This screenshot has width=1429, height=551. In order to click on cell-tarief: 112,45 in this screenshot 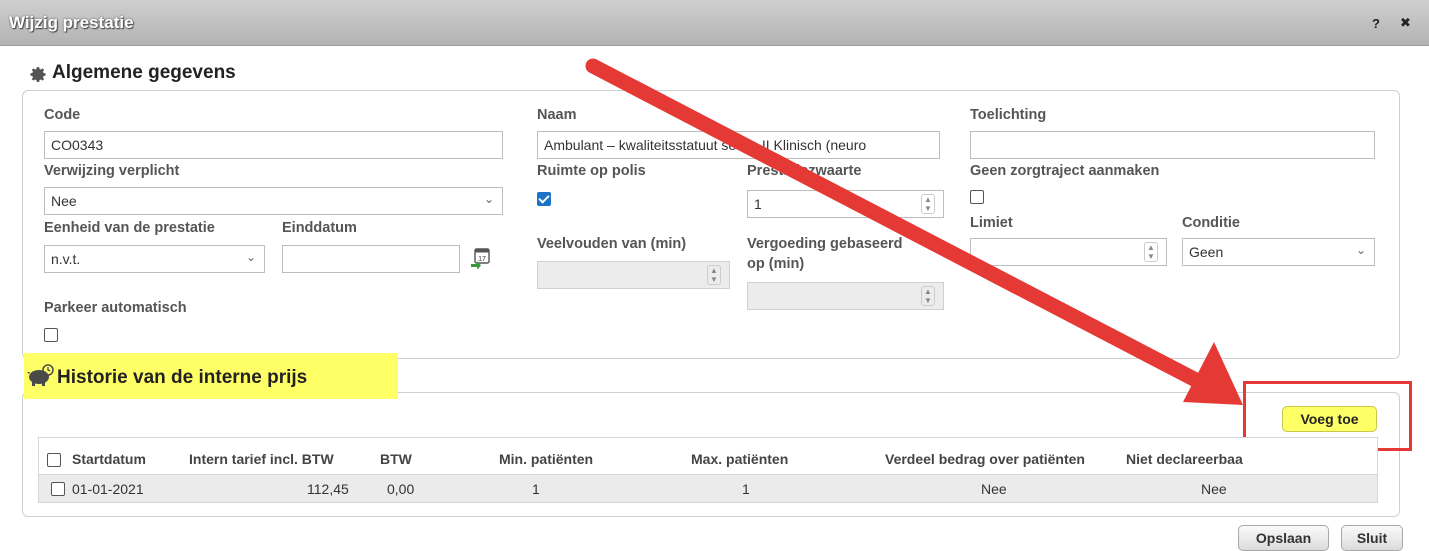, I will do `click(328, 489)`.